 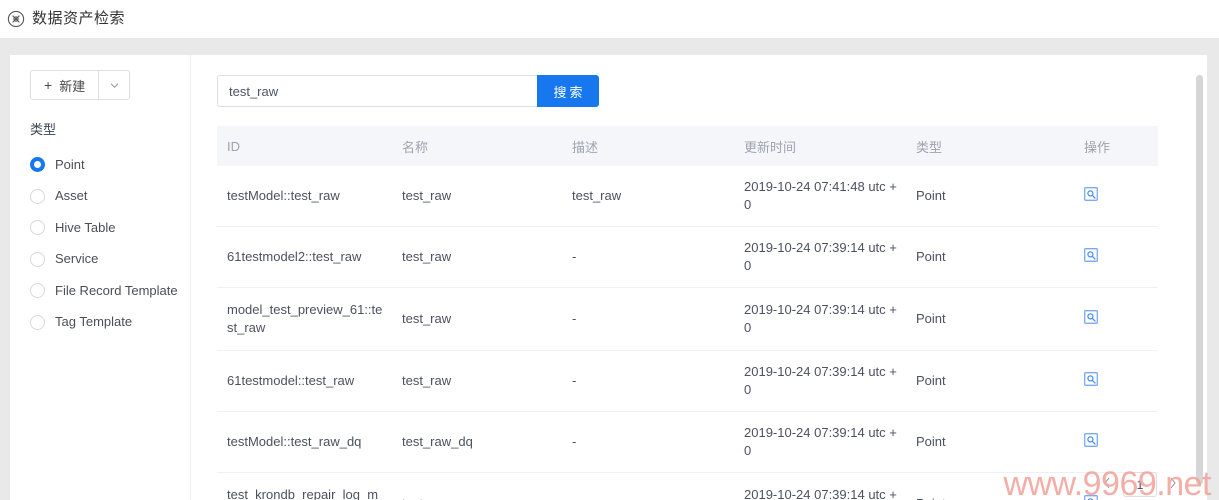 I want to click on sidebar-radio-point: Point, so click(x=110, y=165).